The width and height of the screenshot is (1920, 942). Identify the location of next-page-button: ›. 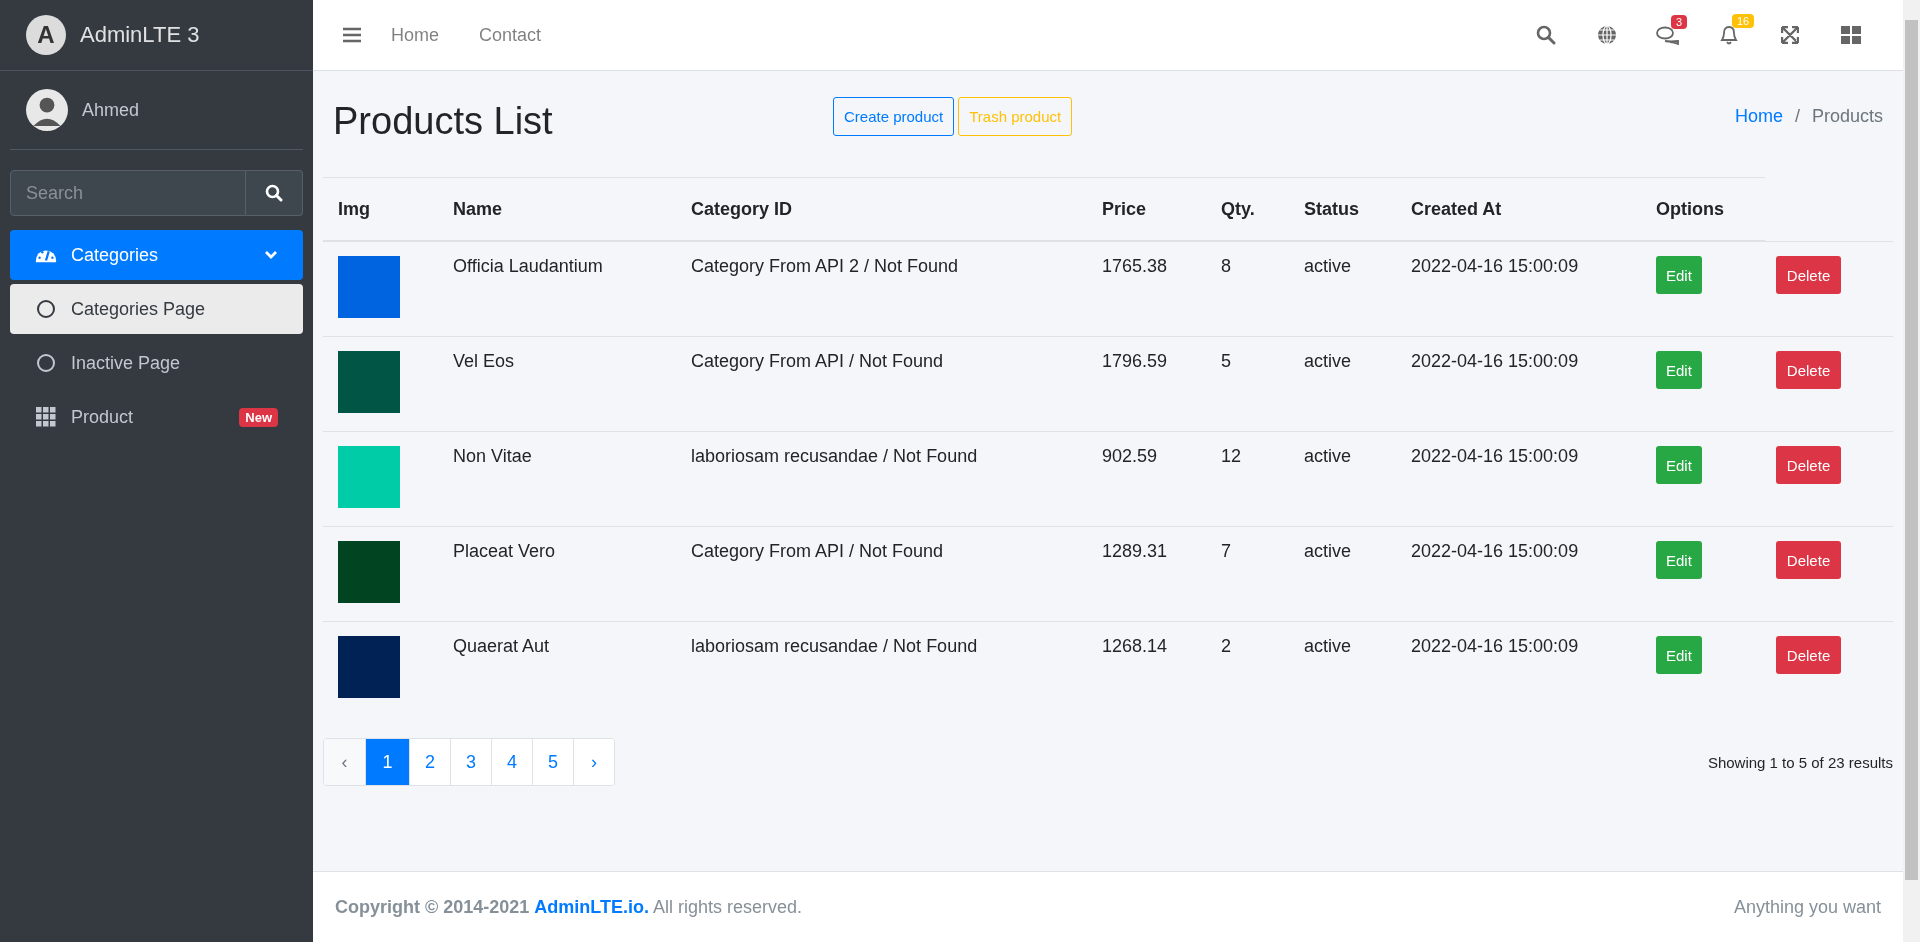
(593, 762).